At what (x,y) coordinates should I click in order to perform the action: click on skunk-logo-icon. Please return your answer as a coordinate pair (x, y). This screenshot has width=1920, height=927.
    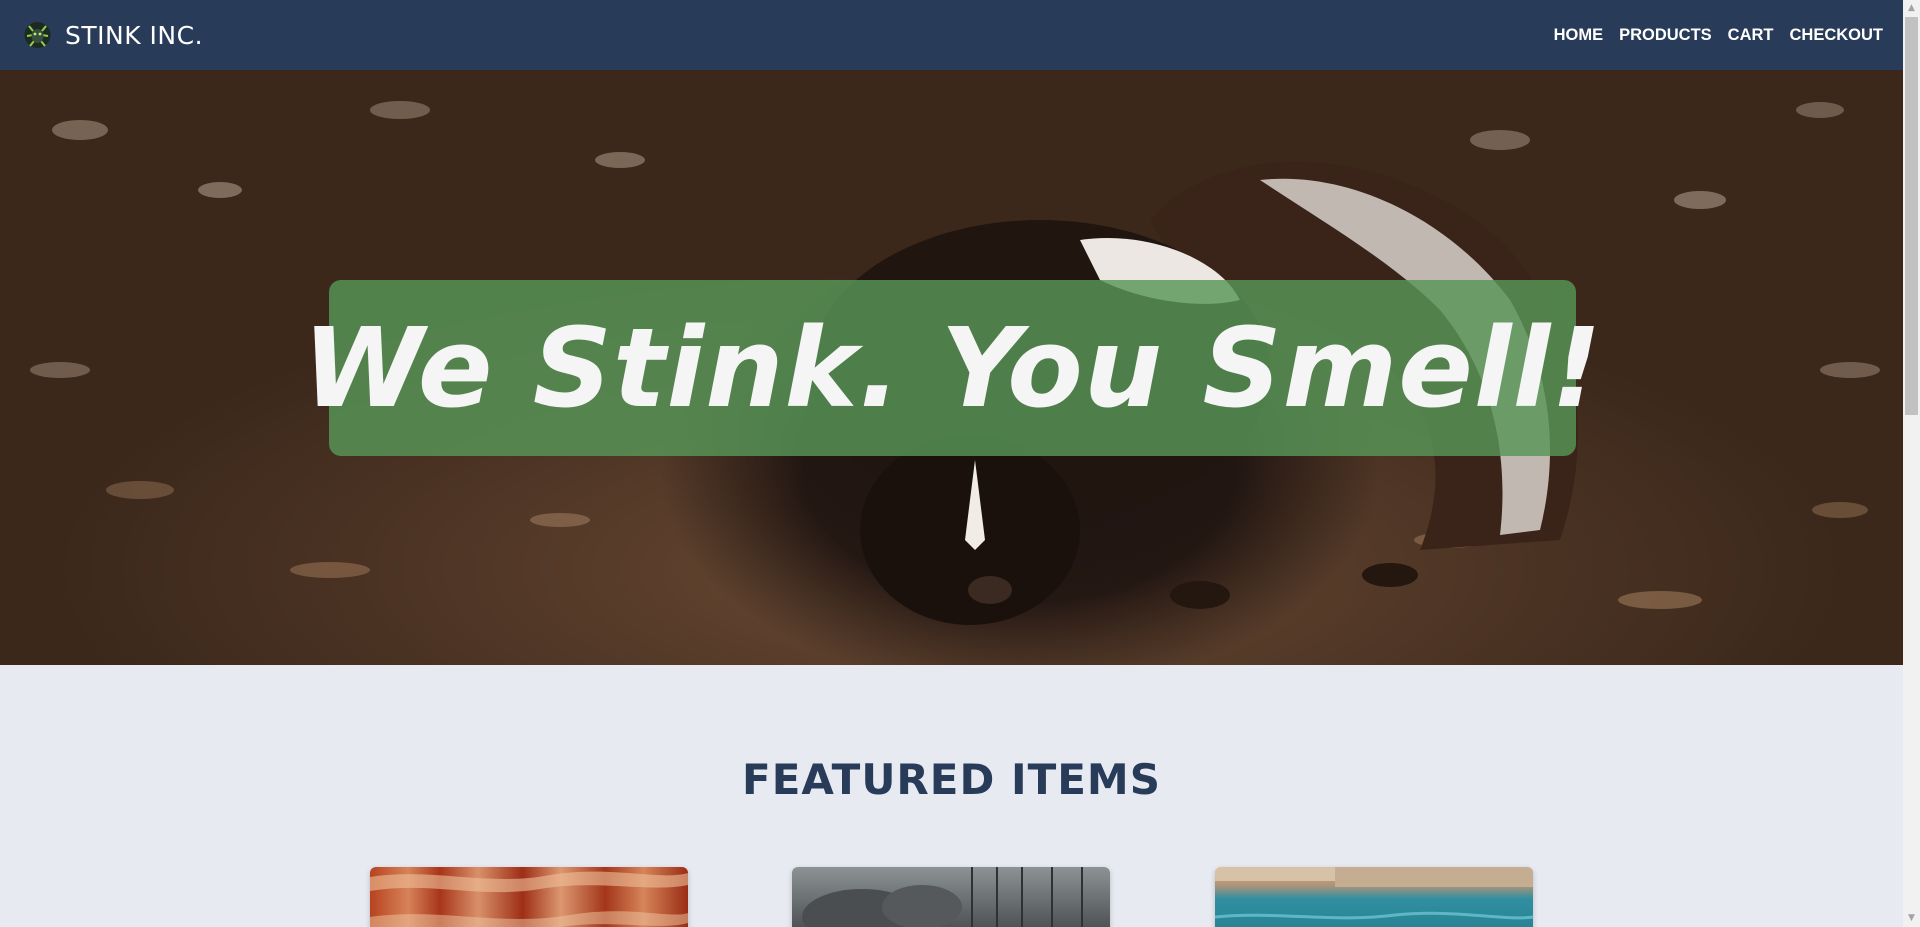
    Looking at the image, I should click on (37, 35).